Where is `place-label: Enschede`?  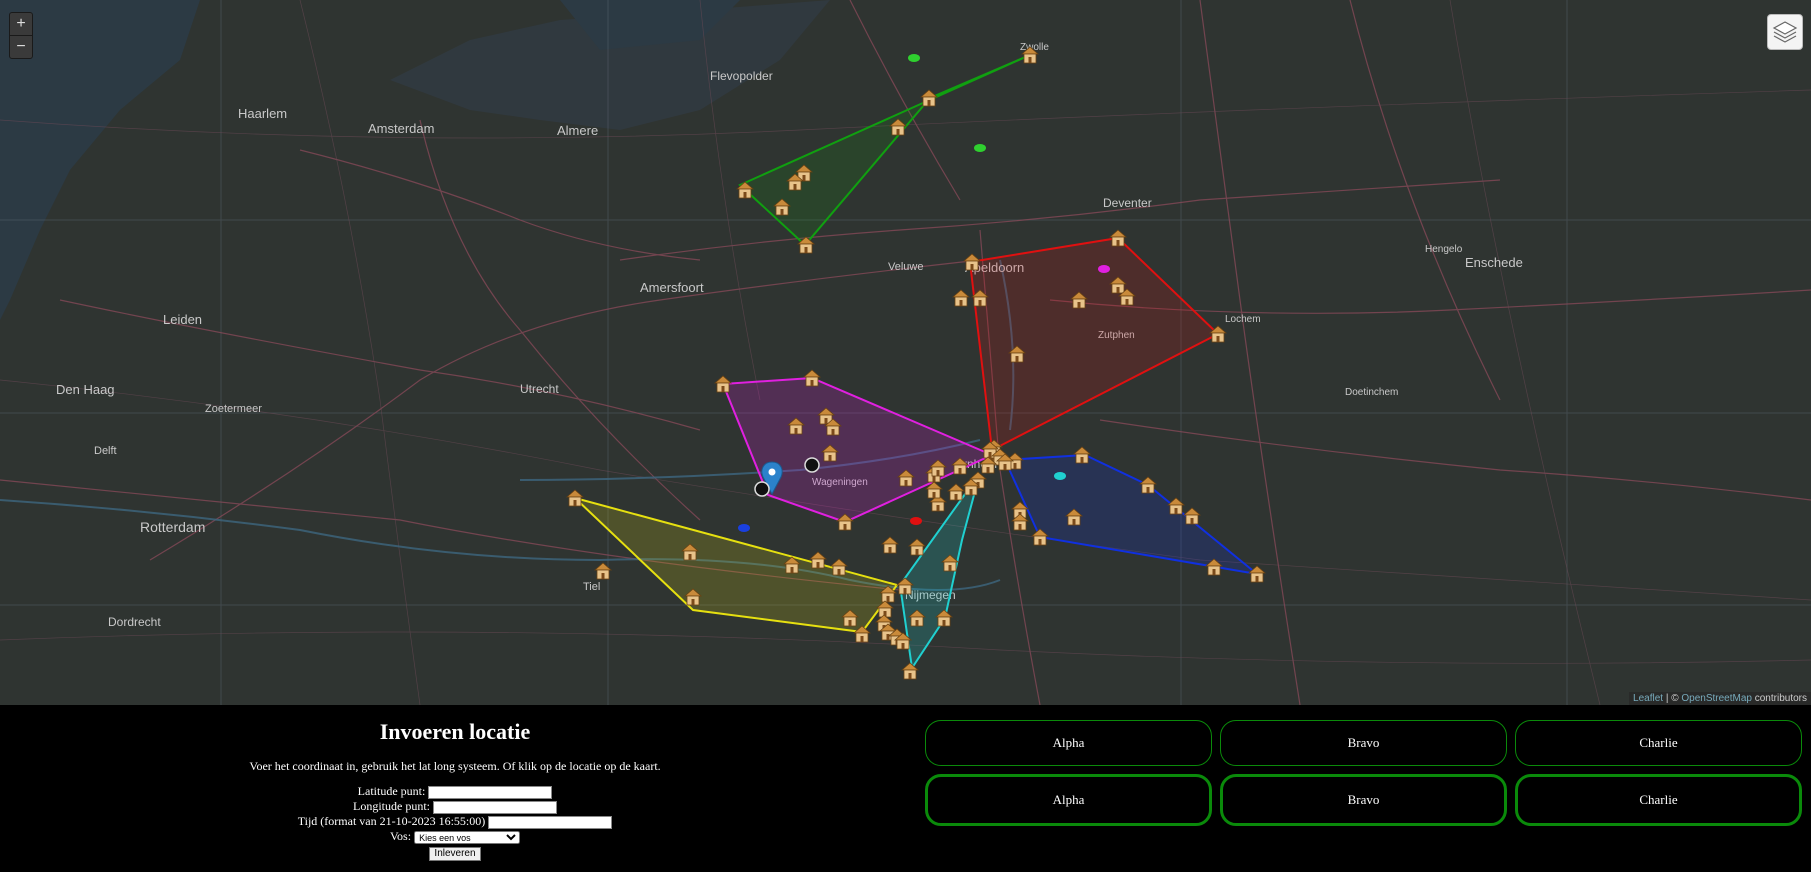 place-label: Enschede is located at coordinates (1494, 262).